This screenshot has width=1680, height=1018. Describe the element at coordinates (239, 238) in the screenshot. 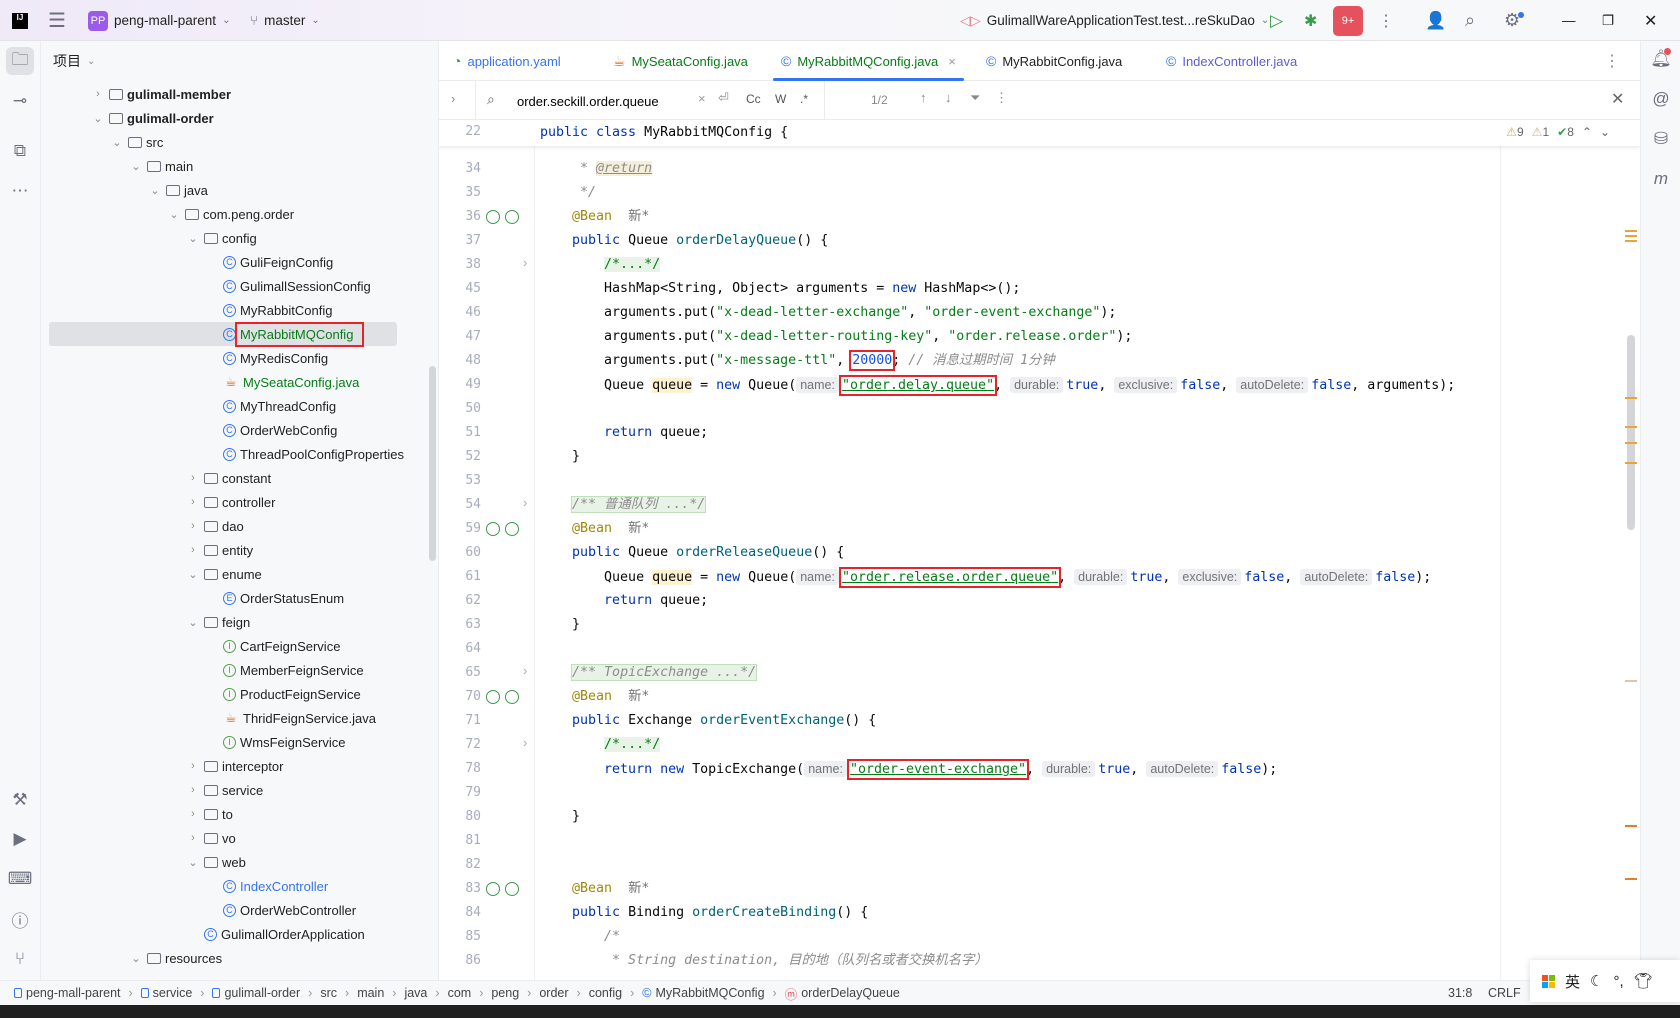

I see `tree-item: ⌄ config` at that location.